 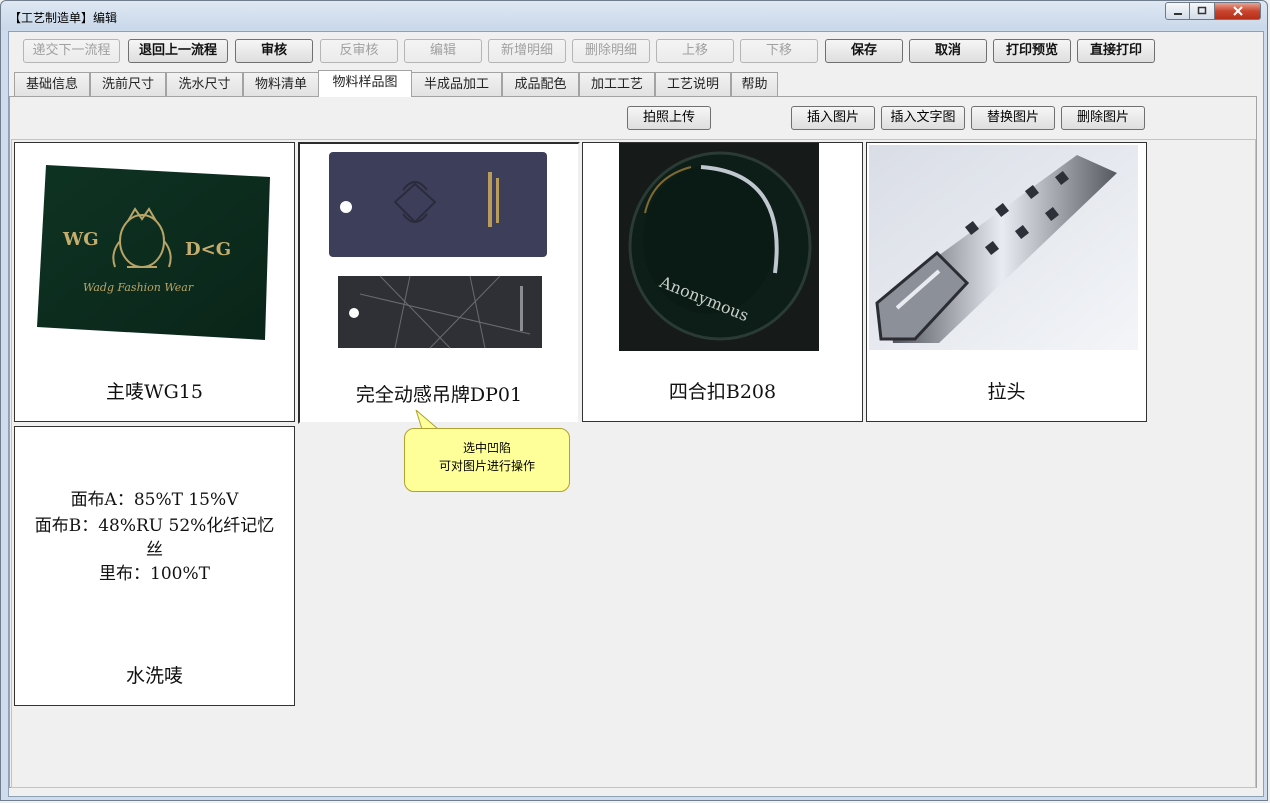 I want to click on delete-image-button: 删除图片, so click(x=1103, y=118).